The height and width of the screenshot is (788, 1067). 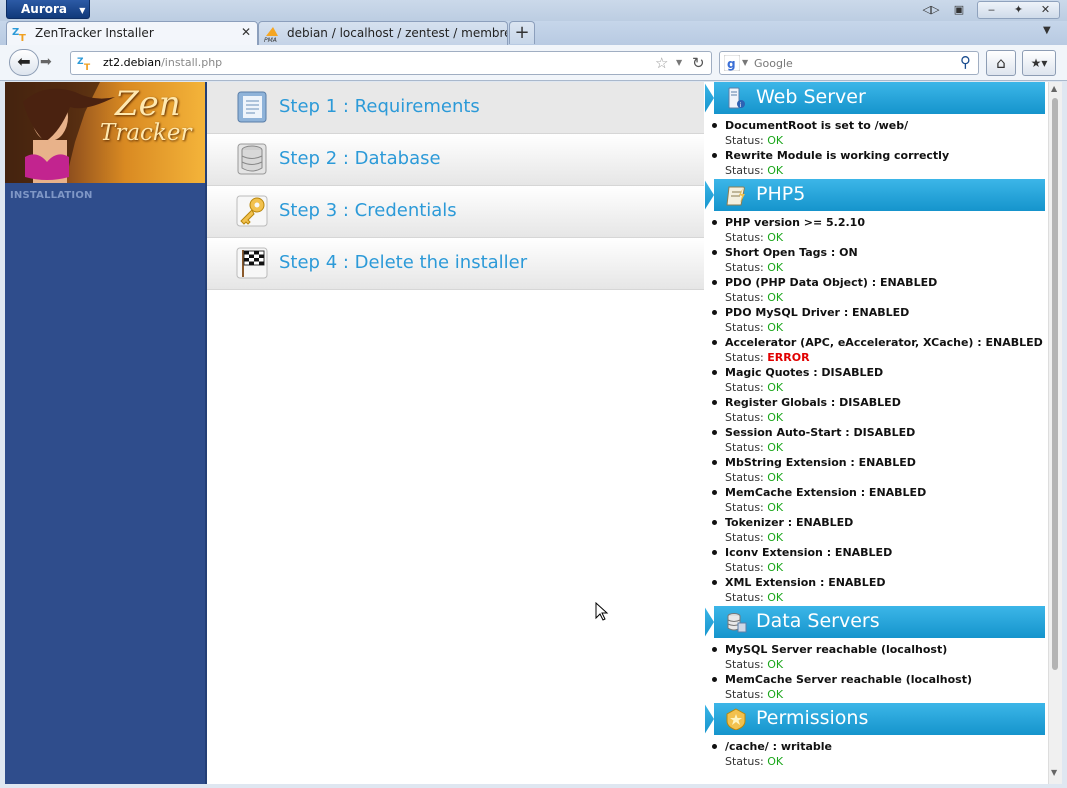 I want to click on logo-text-tracker: Tracker, so click(x=146, y=133).